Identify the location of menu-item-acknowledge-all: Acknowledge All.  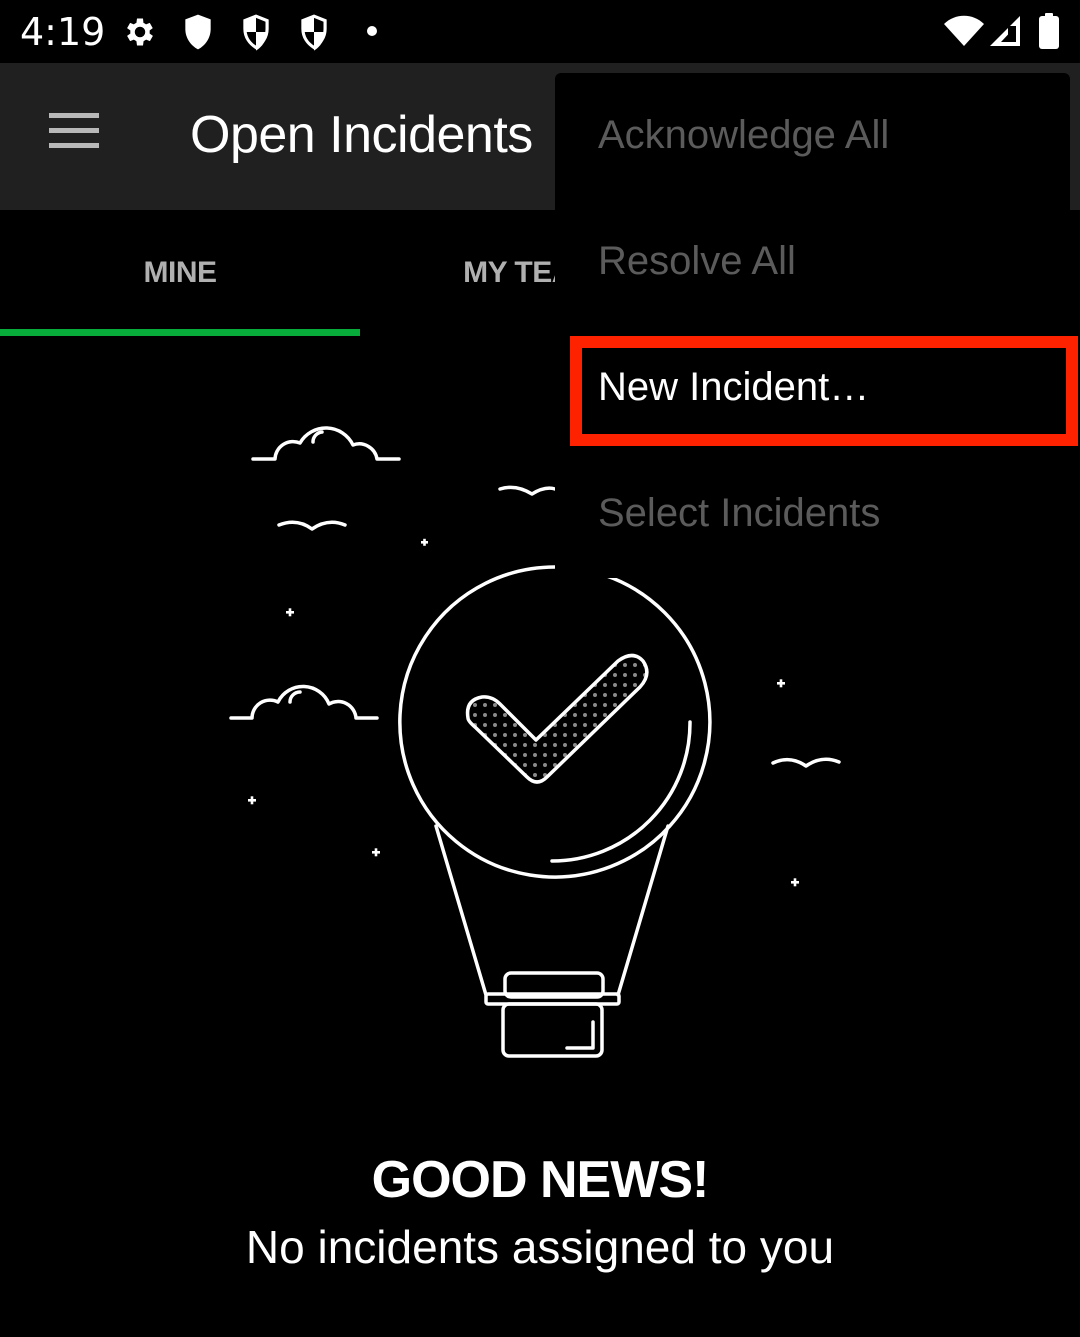
(812, 136).